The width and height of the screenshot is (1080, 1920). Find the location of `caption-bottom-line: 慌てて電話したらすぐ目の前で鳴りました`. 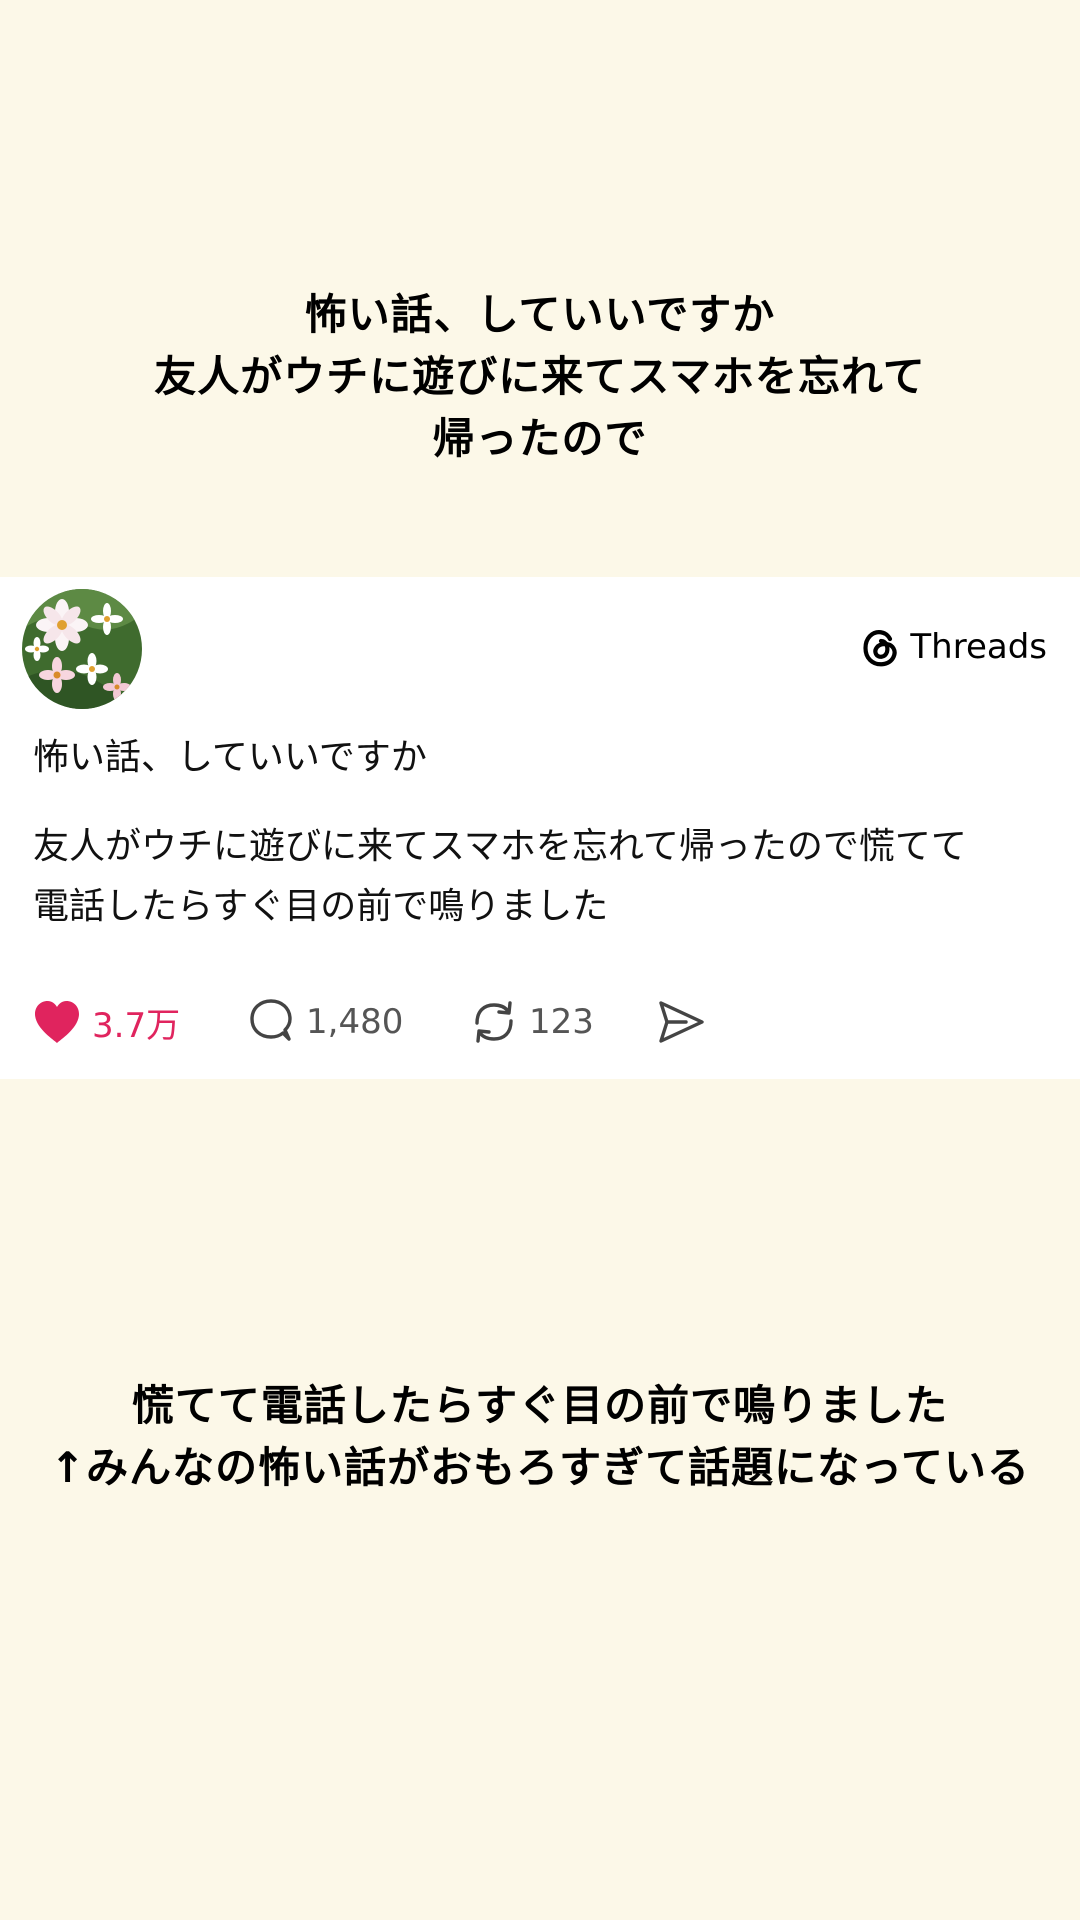

caption-bottom-line: 慌てて電話したらすぐ目の前で鳴りました is located at coordinates (540, 1405).